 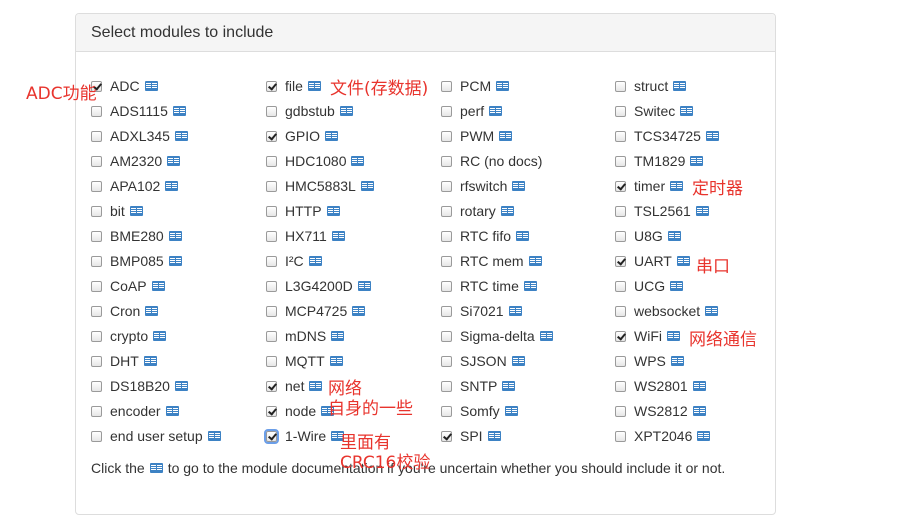 What do you see at coordinates (129, 336) in the screenshot?
I see `module-crypto: crypto` at bounding box center [129, 336].